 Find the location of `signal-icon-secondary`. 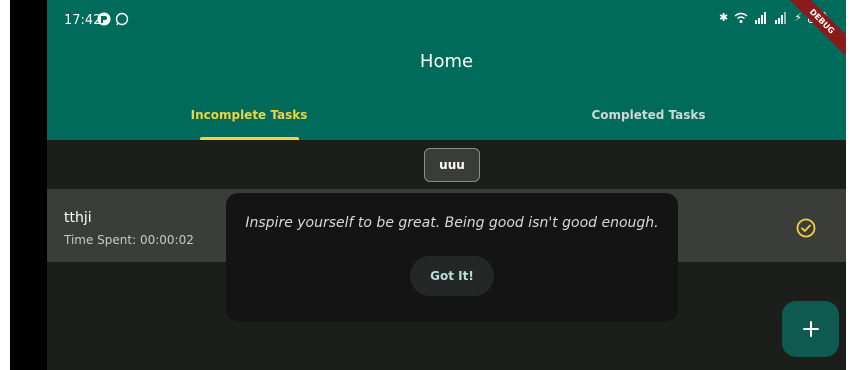

signal-icon-secondary is located at coordinates (781, 17).